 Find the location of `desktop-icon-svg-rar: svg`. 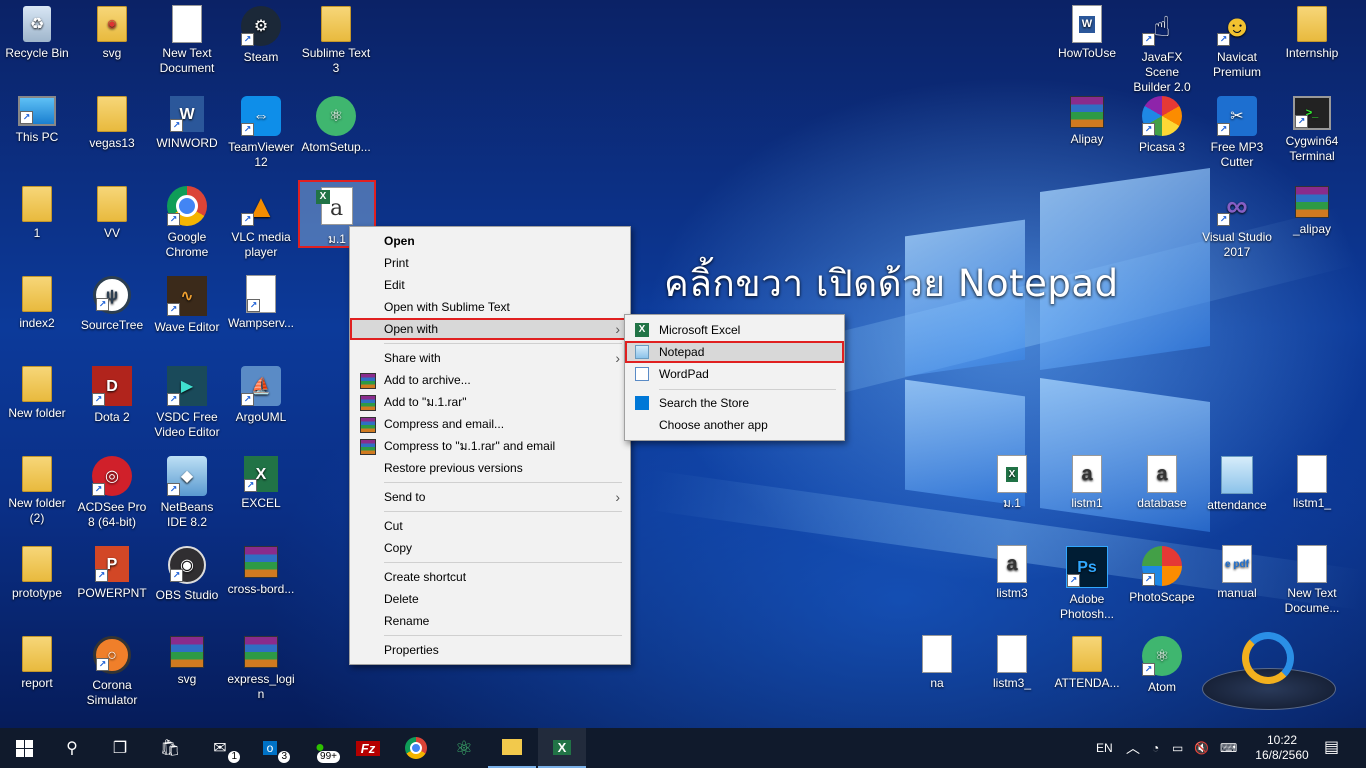

desktop-icon-svg-rar: svg is located at coordinates (187, 661).